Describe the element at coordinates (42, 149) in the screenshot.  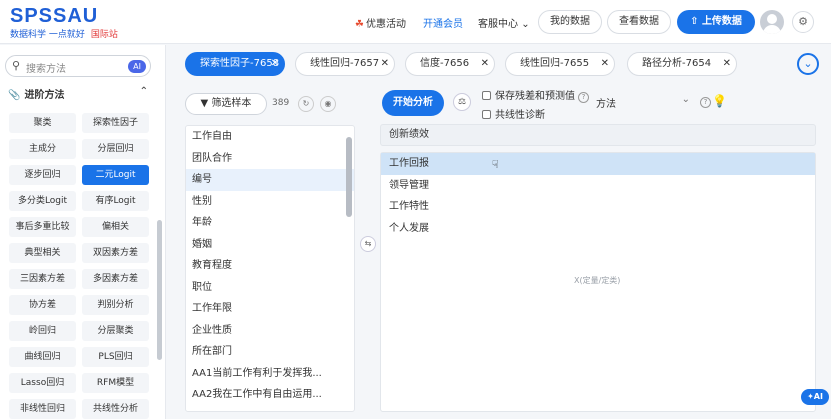
I see `method-item: 主成分` at that location.